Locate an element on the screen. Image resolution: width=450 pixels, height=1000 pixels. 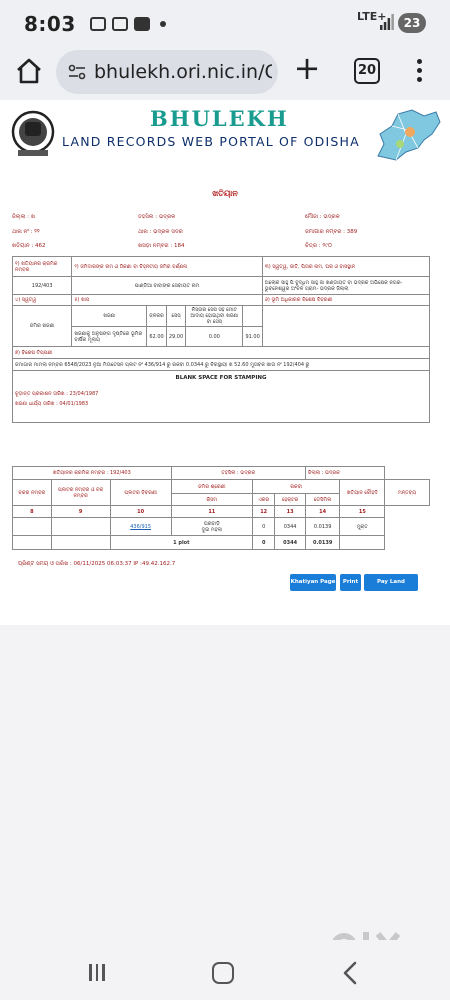
android-nav-bar is located at coordinates (225, 970).